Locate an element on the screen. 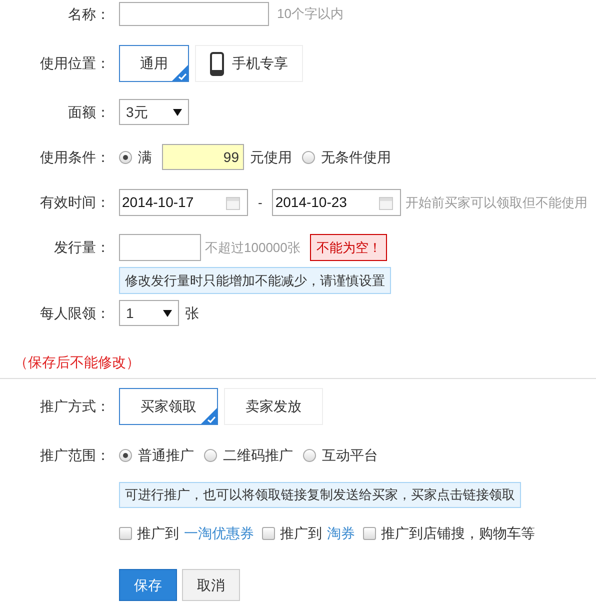 This screenshot has height=603, width=596. amount-field: 99 is located at coordinates (203, 157).